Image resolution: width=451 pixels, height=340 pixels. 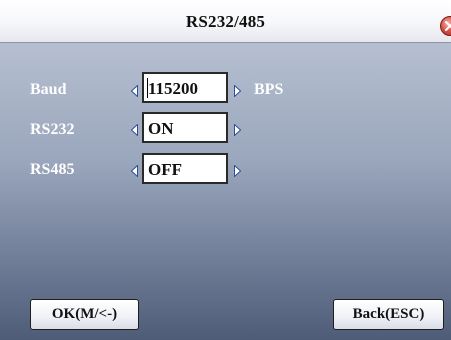 What do you see at coordinates (237, 130) in the screenshot?
I see `rs232-next-arrow-icon` at bounding box center [237, 130].